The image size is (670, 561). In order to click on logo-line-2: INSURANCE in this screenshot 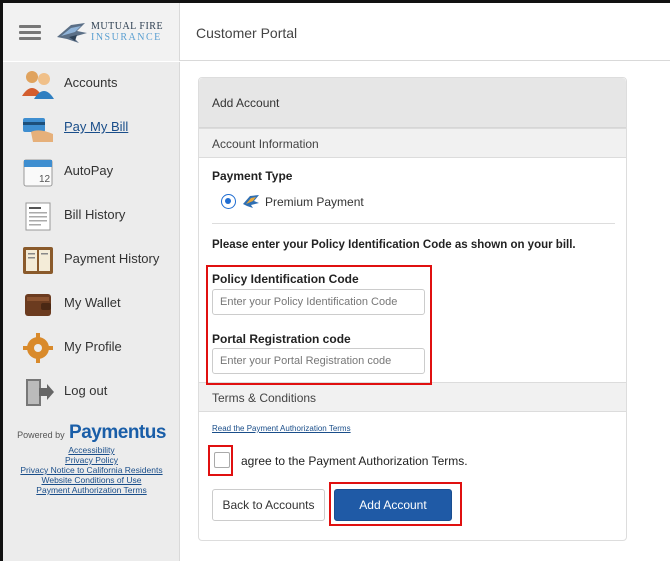, I will do `click(126, 37)`.